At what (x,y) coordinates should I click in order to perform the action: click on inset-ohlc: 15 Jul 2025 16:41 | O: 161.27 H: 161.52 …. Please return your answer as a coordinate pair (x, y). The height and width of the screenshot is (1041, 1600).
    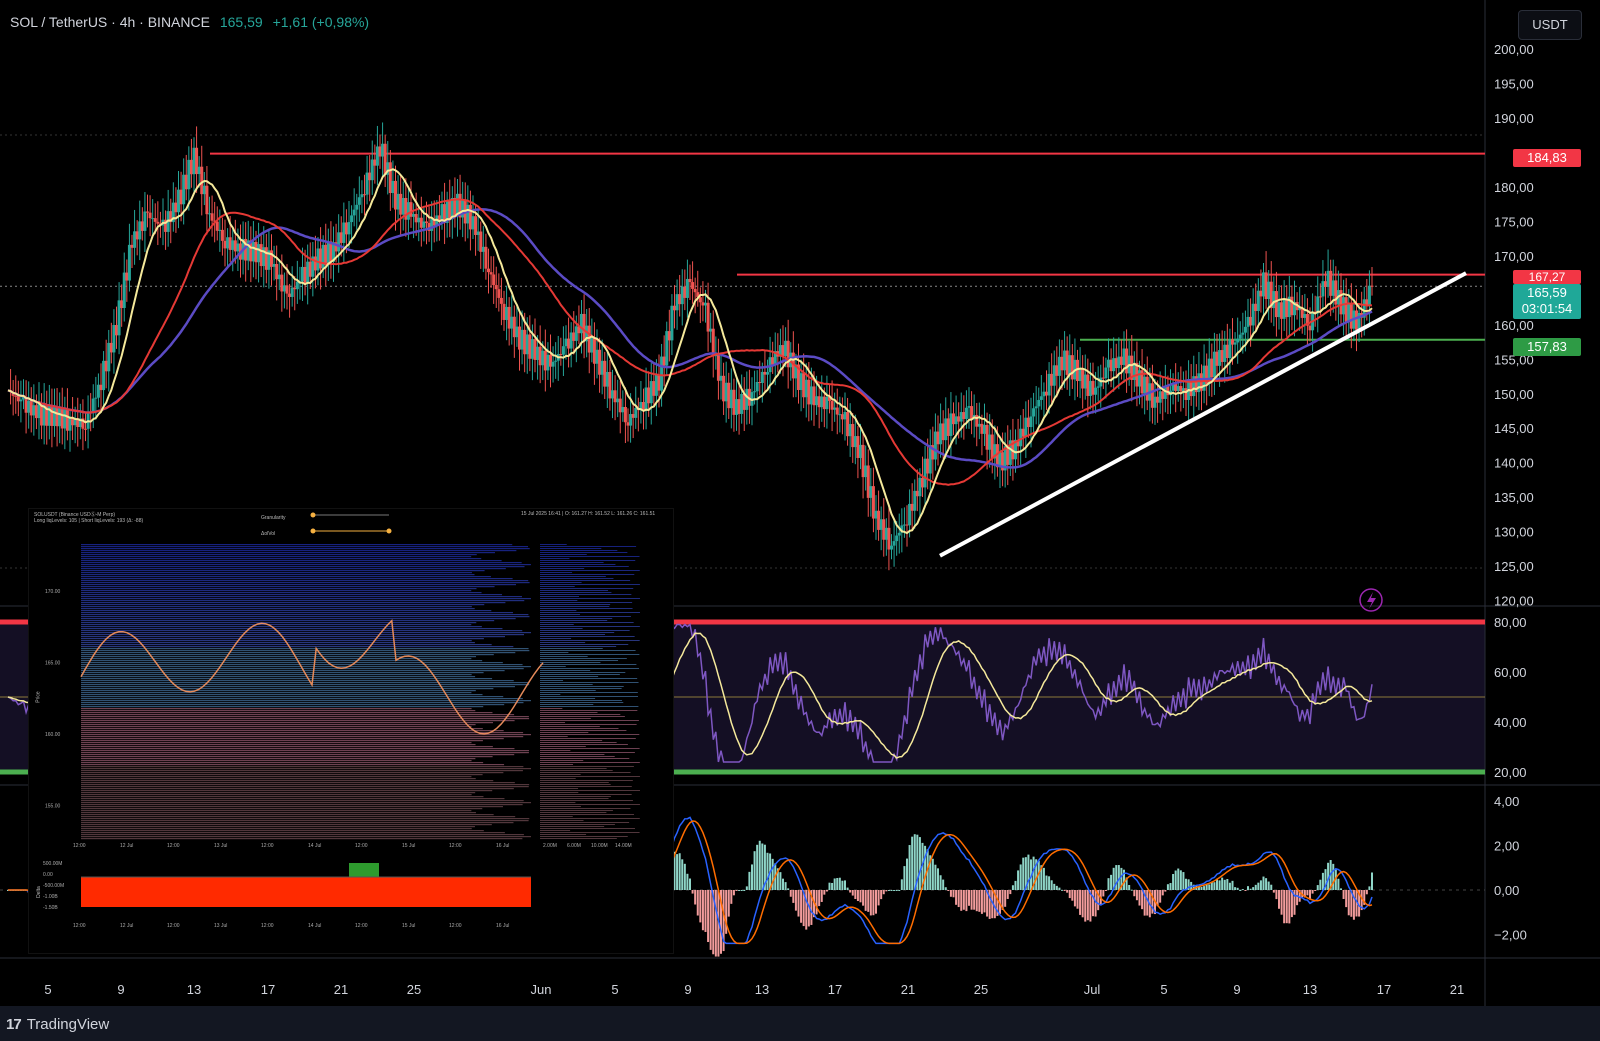
    Looking at the image, I should click on (588, 514).